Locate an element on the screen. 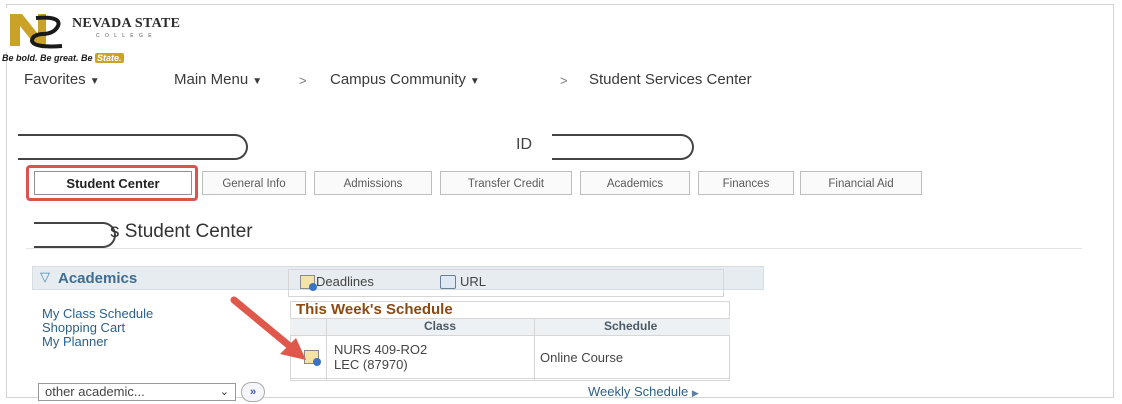 This screenshot has width=1122, height=404. tagline: Be bold. Be great. Be State. is located at coordinates (63, 58).